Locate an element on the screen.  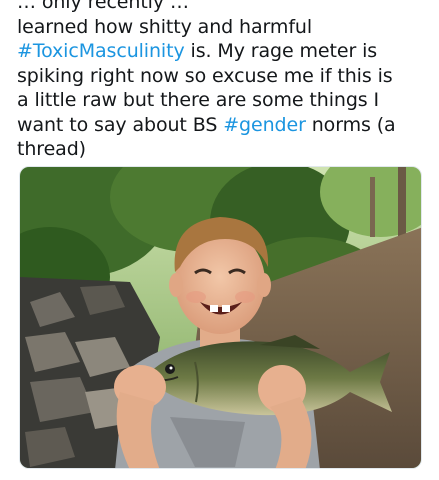
hashtag-gender-link: #gender is located at coordinates (264, 125).